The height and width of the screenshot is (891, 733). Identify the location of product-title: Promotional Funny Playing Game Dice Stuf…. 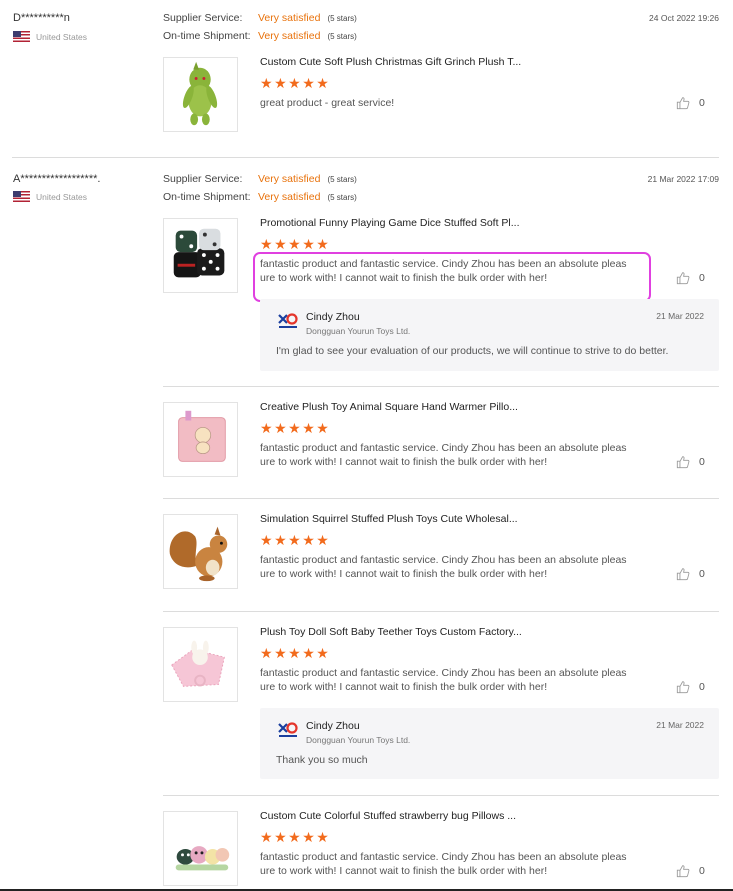
(390, 223).